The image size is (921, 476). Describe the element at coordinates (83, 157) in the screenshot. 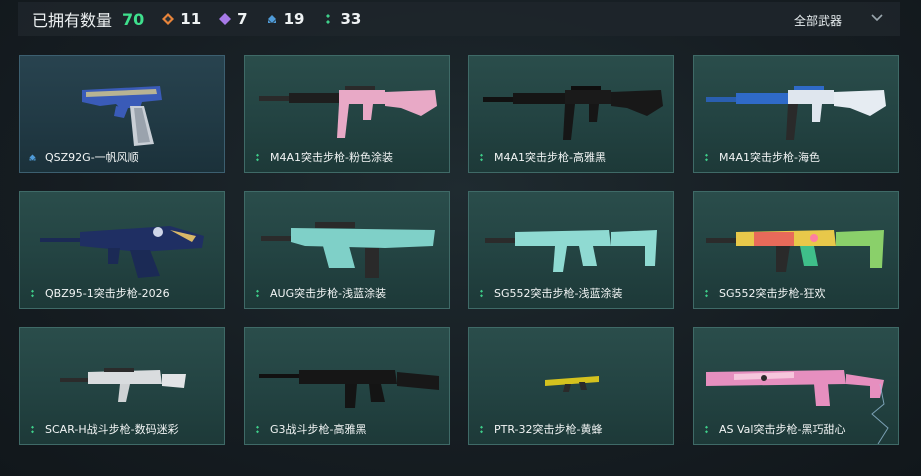

I see `weapon-name: QSZ92G-一帆风顺` at that location.